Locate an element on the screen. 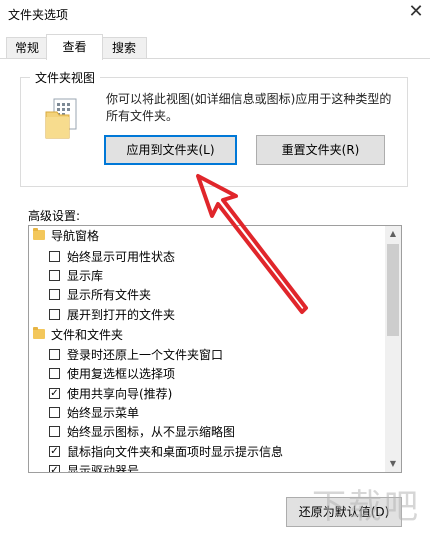  close-icon: ✕ is located at coordinates (416, 12).